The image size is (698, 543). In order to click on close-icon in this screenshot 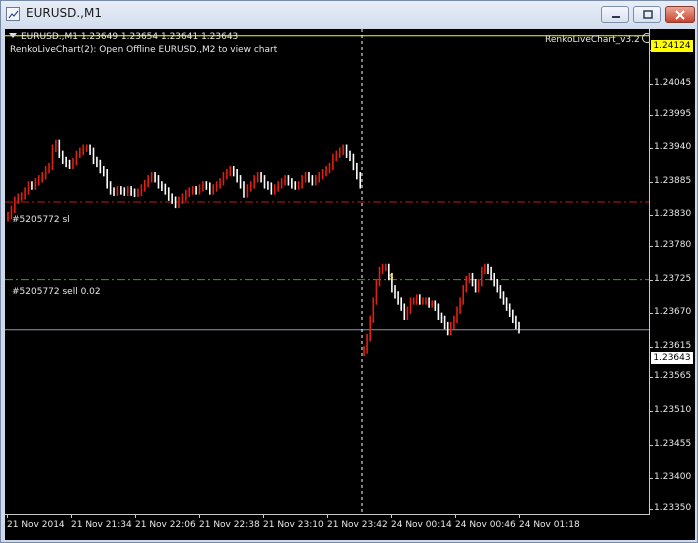, I will do `click(680, 15)`.